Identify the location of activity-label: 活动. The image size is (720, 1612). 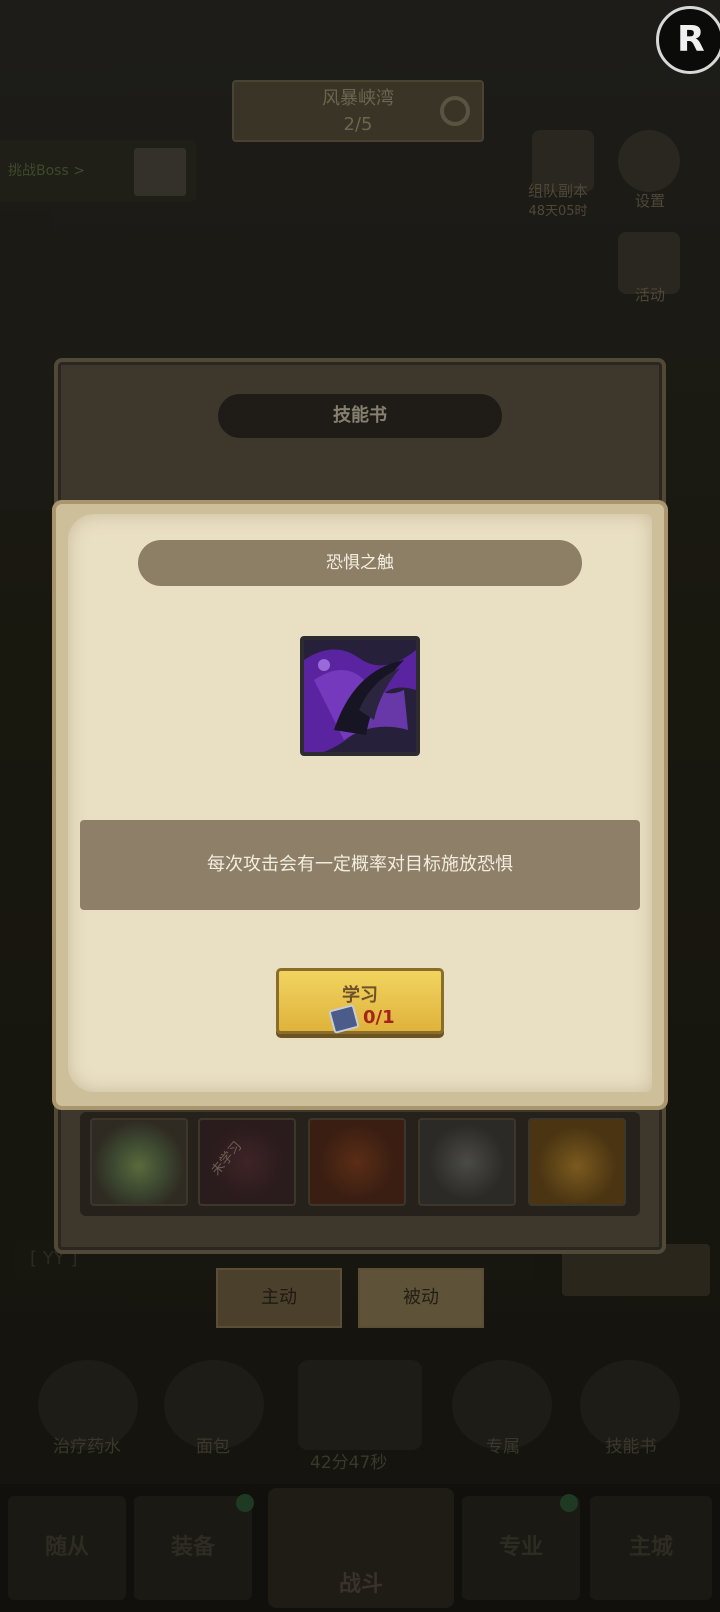
(649, 295).